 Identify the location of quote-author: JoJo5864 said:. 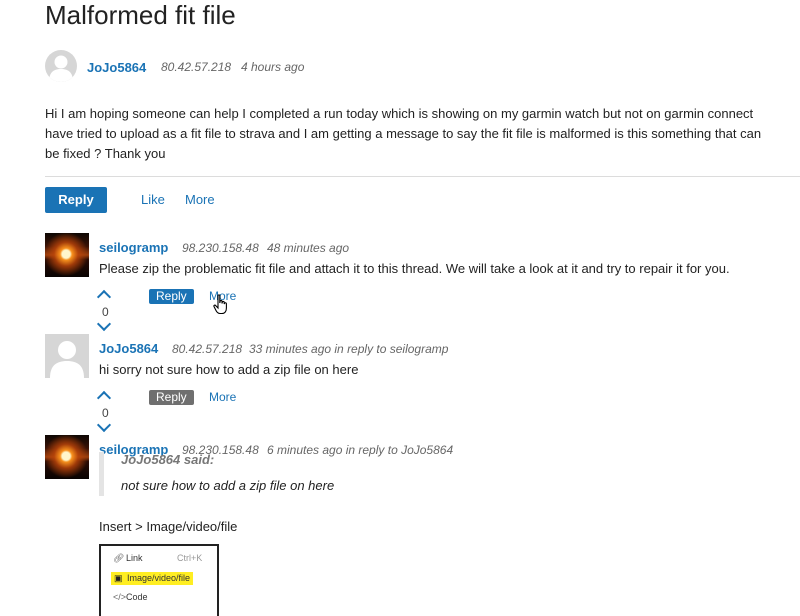
(168, 459).